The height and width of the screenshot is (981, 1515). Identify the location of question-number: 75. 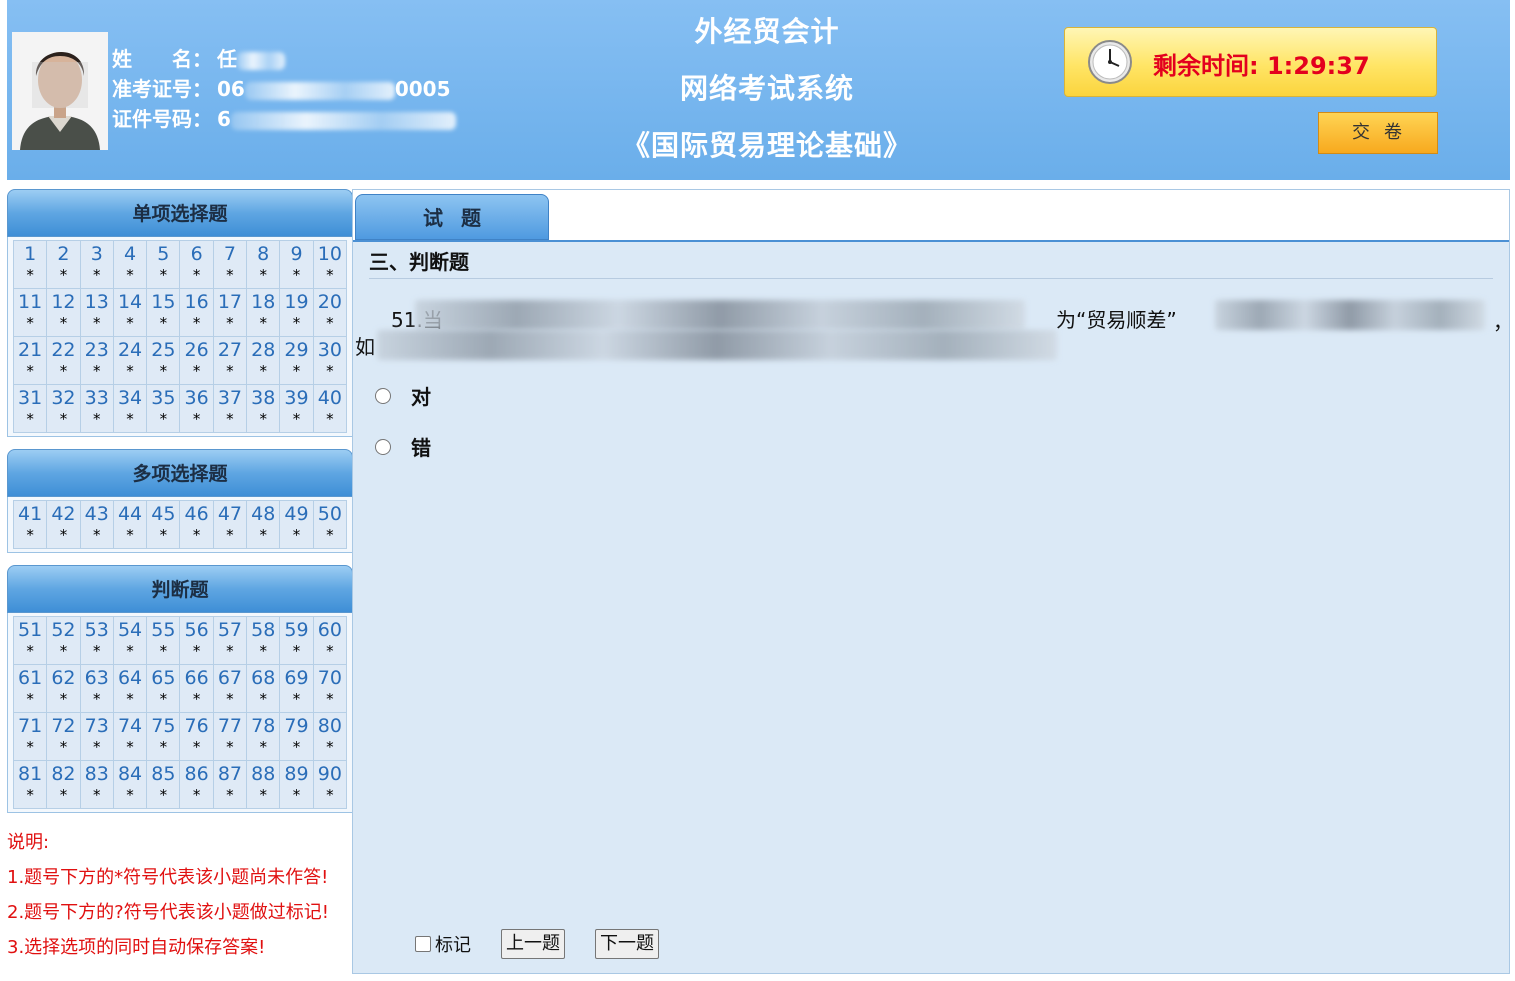
(163, 726).